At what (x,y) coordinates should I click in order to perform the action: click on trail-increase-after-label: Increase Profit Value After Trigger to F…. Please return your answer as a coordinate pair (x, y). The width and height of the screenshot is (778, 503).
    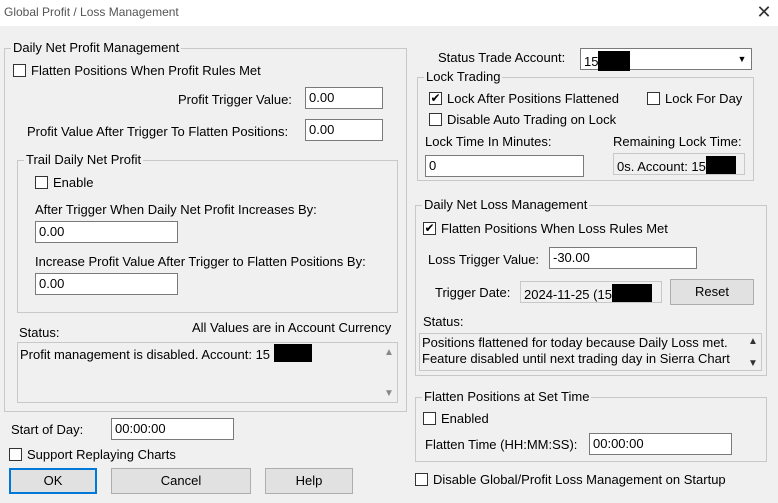
    Looking at the image, I should click on (200, 261).